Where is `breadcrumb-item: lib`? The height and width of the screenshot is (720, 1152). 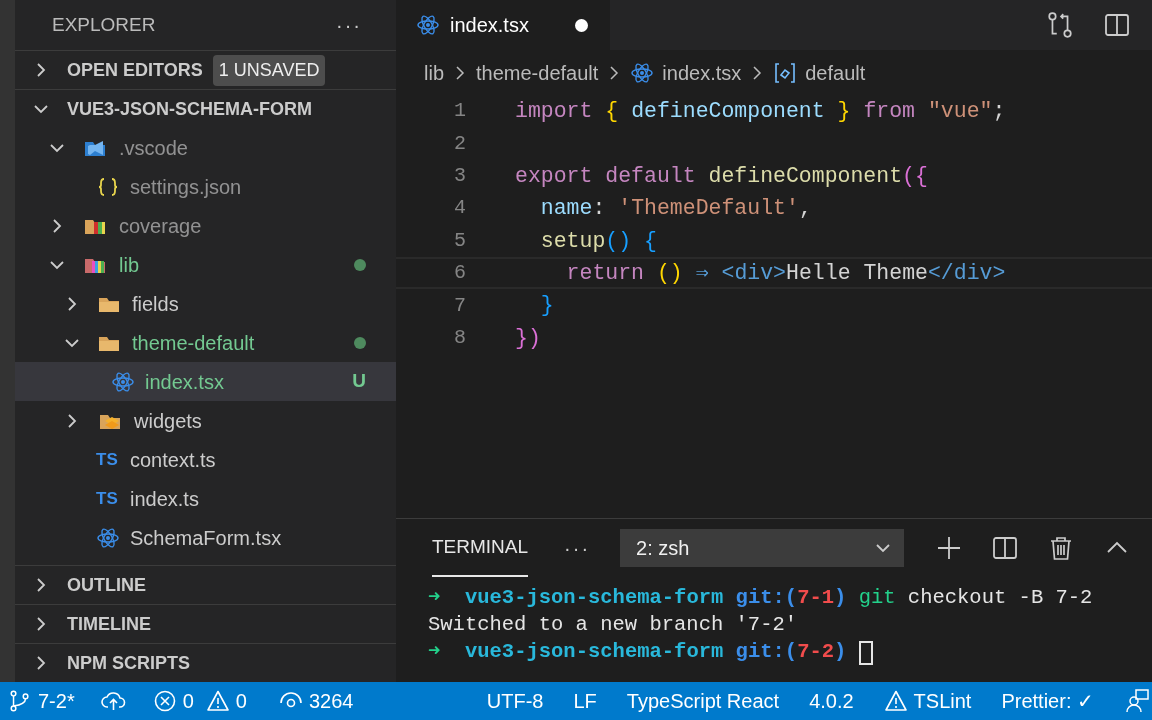 breadcrumb-item: lib is located at coordinates (434, 72).